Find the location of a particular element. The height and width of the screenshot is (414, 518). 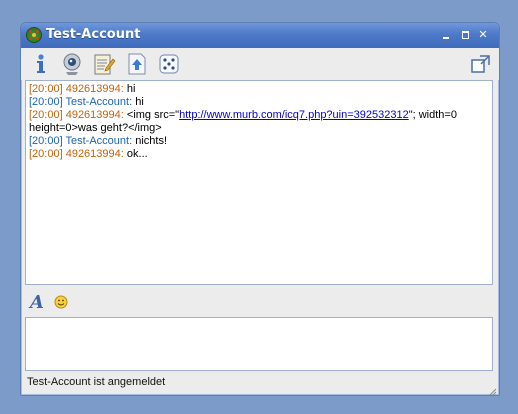

font-button: A is located at coordinates (37, 302).